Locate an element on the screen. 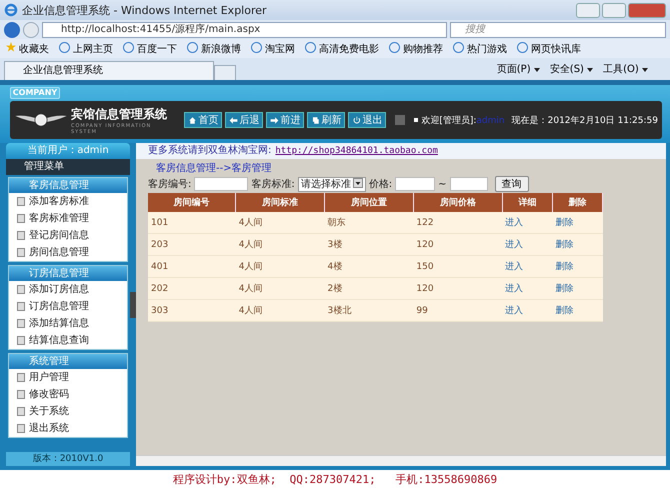 This screenshot has height=494, width=670. nav-button: 刷新 is located at coordinates (326, 120).